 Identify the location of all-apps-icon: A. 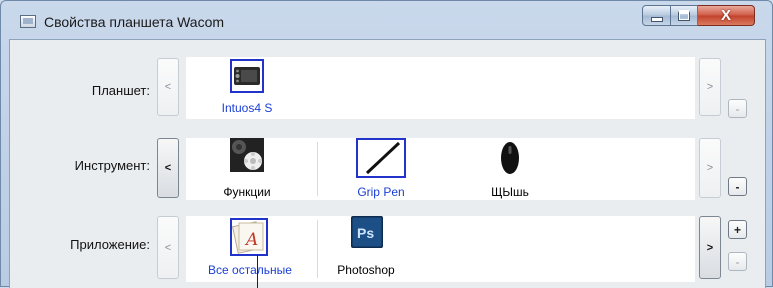
(249, 237).